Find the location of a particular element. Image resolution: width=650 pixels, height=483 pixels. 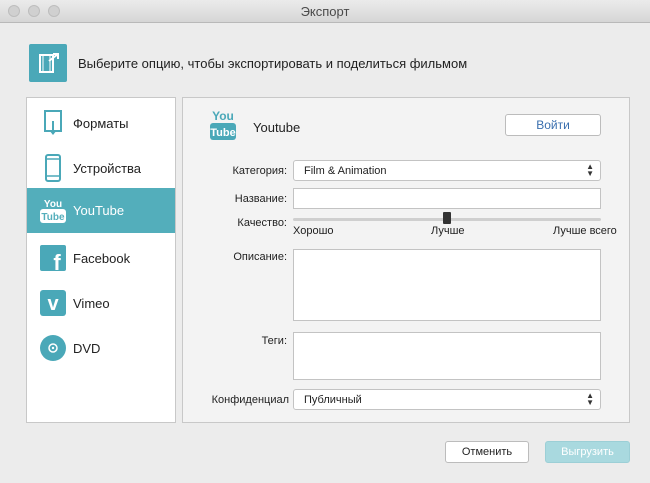

facebook-icon: f is located at coordinates (53, 258).